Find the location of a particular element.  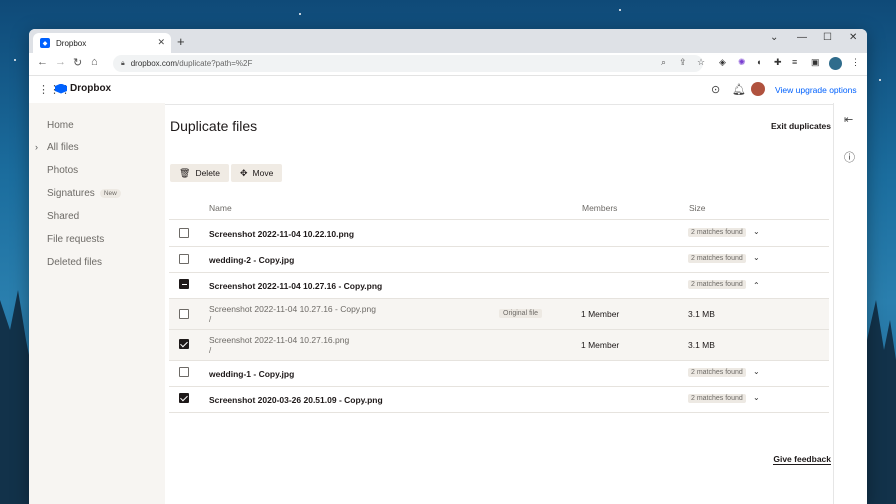

file-name: Screenshot 2022-11-04 10.22.10.png is located at coordinates (282, 234).